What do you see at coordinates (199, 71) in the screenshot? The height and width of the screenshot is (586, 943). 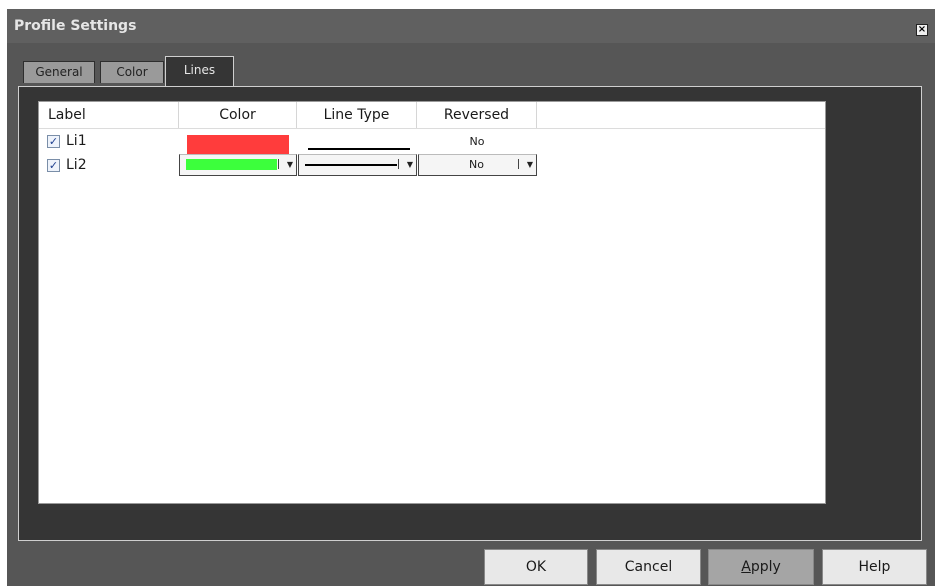 I see `tab-lines: Lines` at bounding box center [199, 71].